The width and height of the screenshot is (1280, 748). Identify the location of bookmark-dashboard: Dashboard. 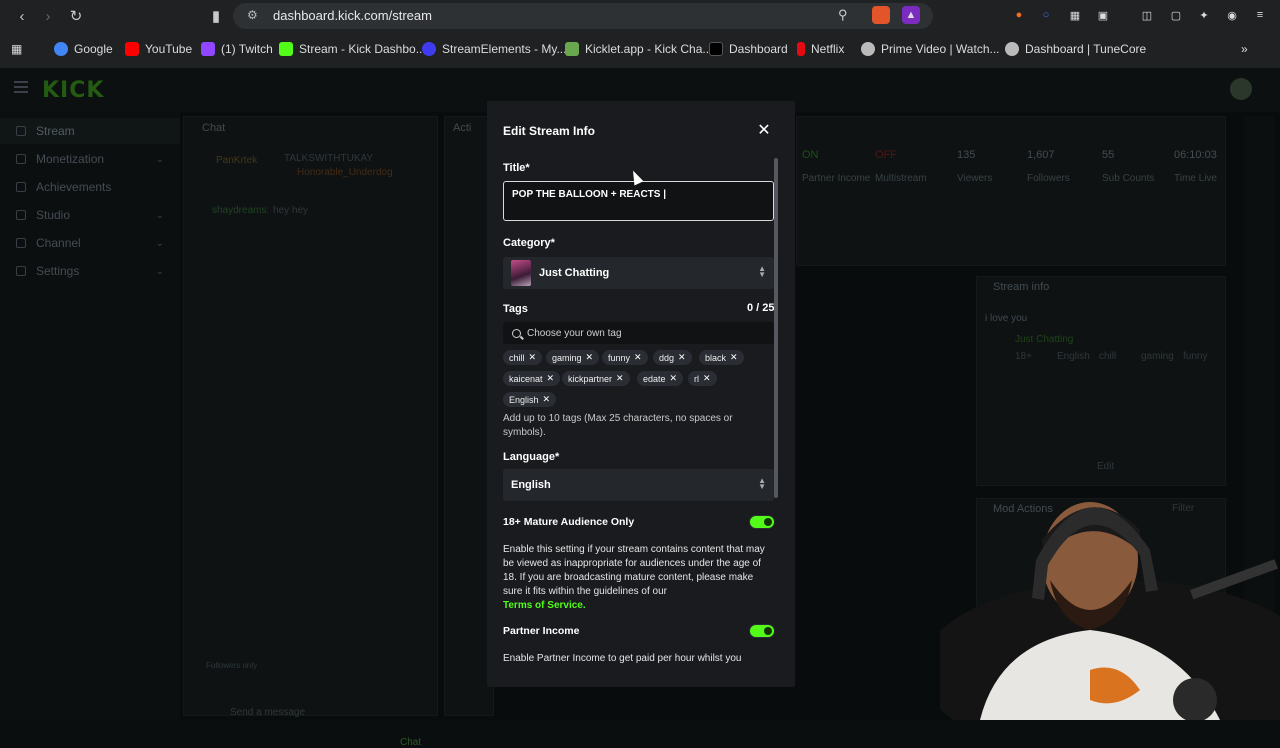
(748, 49).